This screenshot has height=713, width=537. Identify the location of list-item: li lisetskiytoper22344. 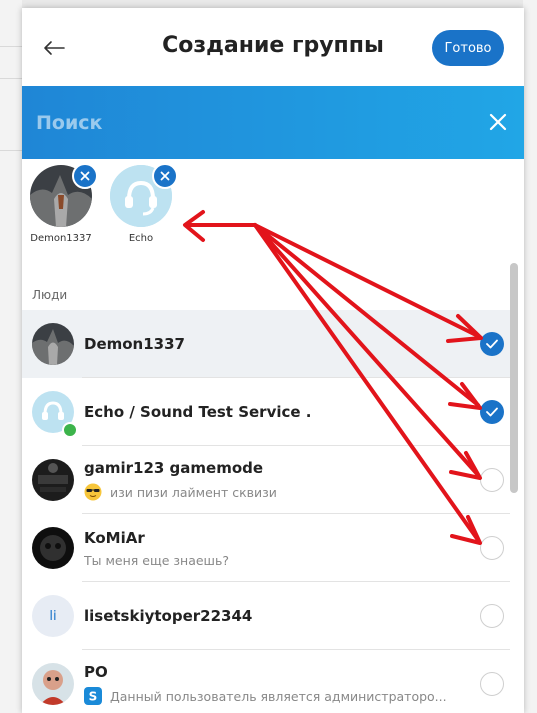
(266, 616).